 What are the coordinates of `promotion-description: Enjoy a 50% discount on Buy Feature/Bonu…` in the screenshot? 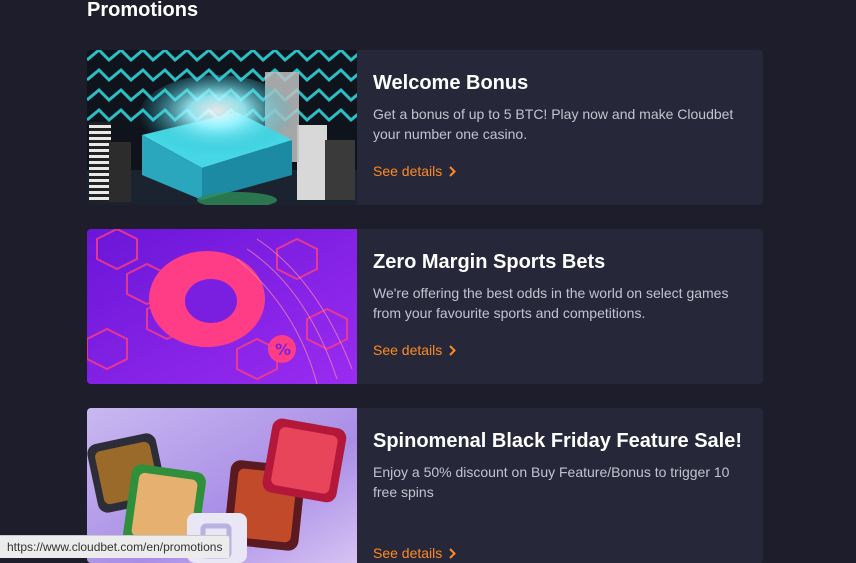 It's located at (551, 482).